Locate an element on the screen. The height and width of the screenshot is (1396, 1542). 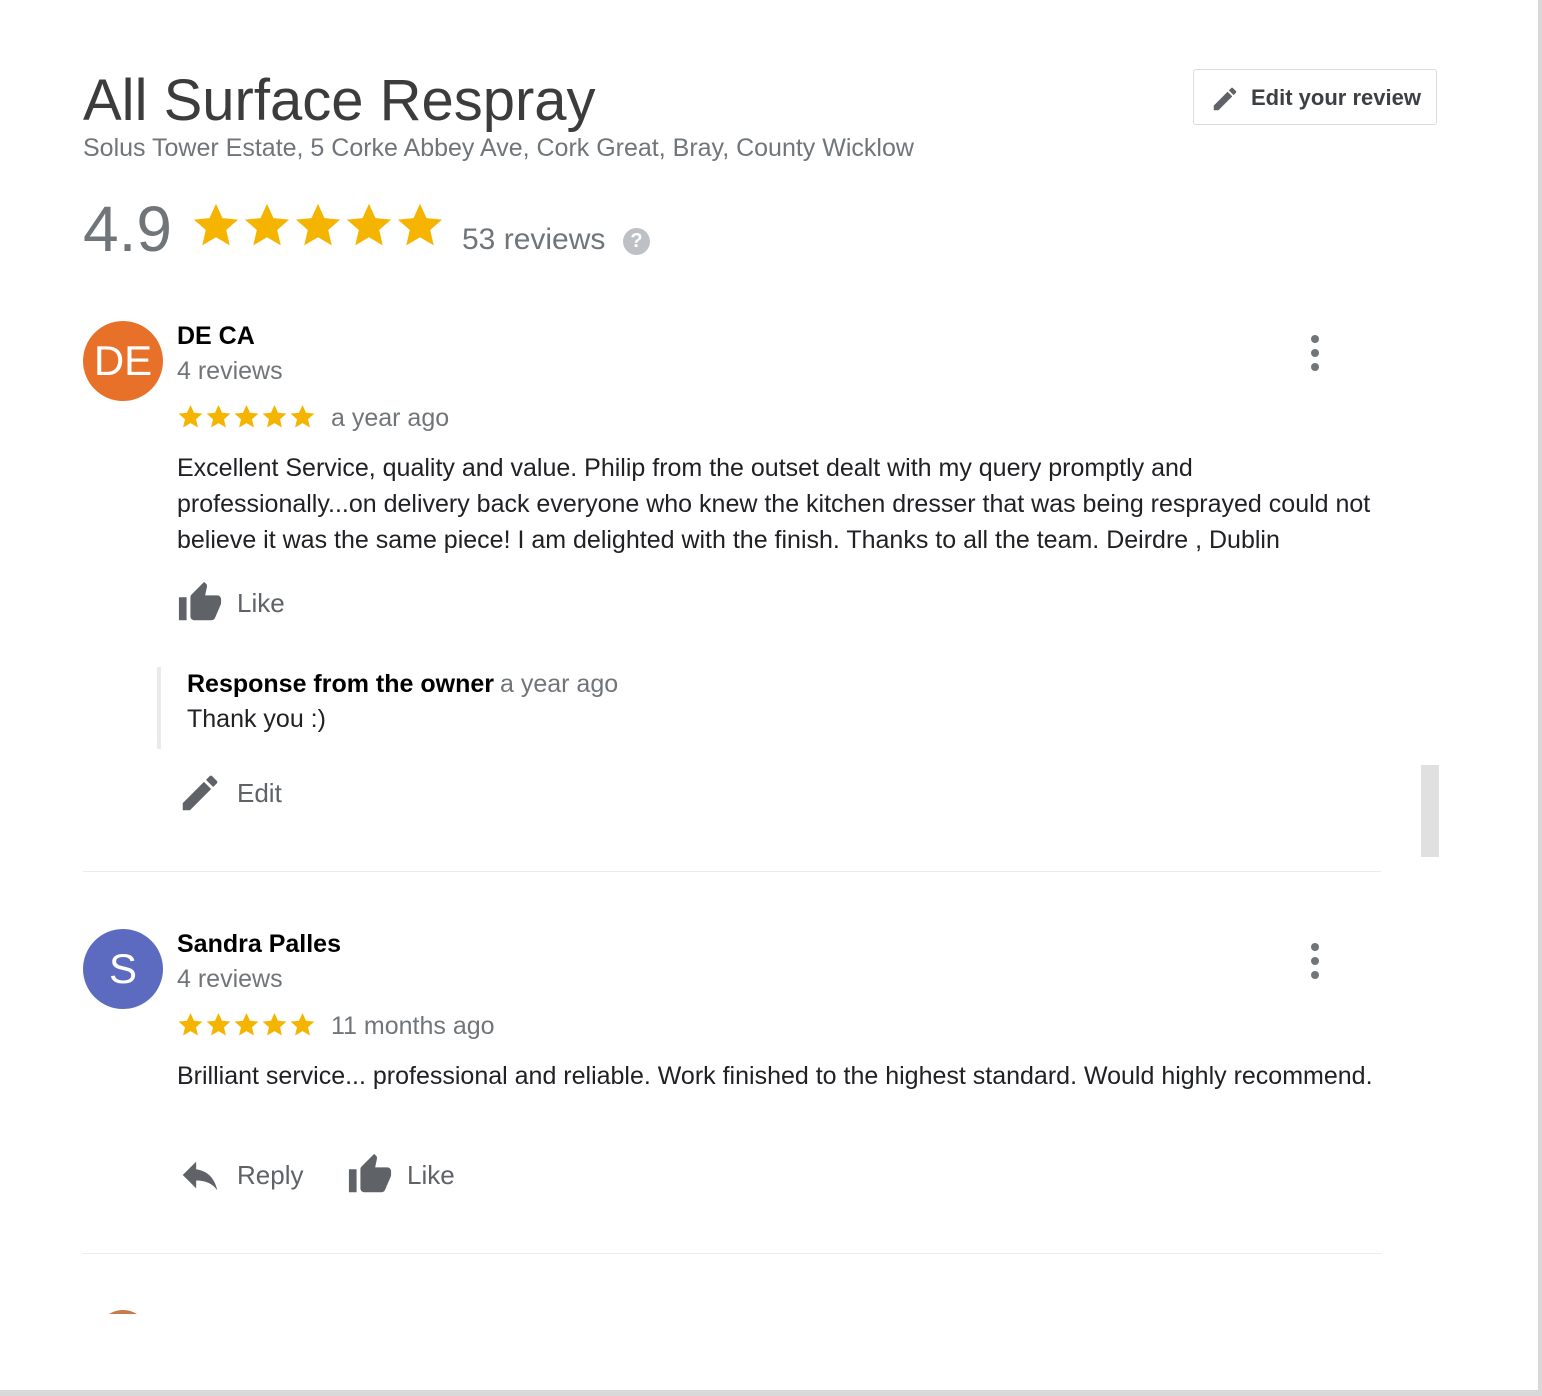
avatar: DE is located at coordinates (123, 361).